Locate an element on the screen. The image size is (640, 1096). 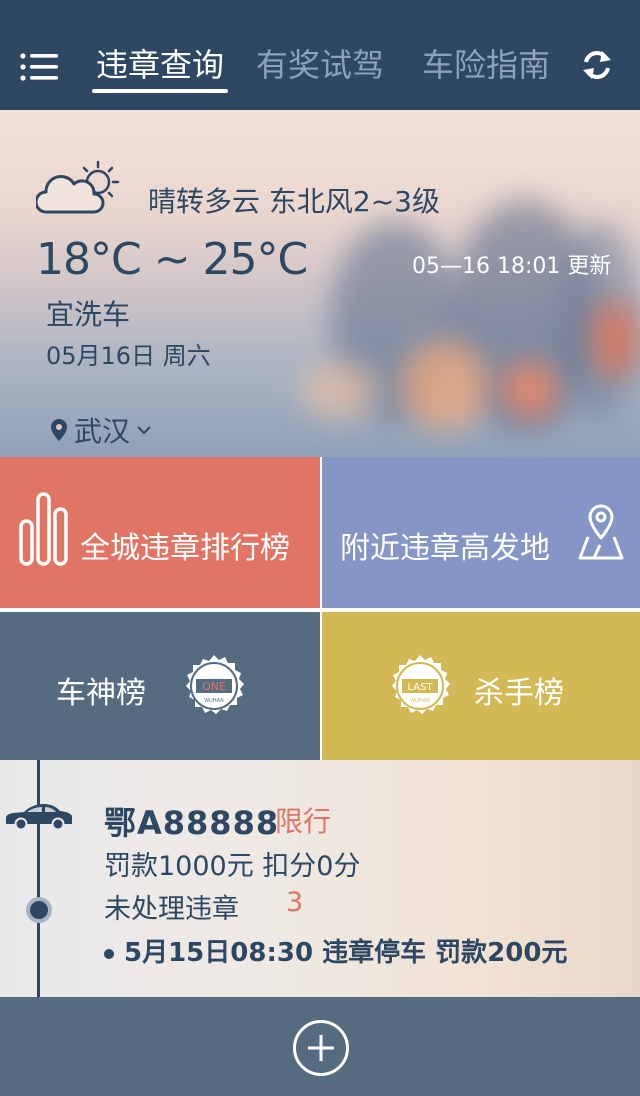
city-violation-ranking-tile: 全城违章排行榜 is located at coordinates (160, 532).